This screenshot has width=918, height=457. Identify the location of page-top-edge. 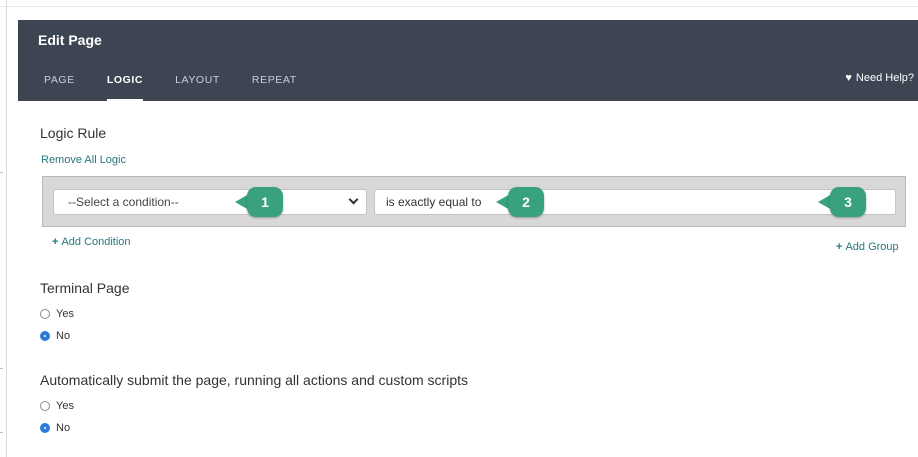
(459, 6).